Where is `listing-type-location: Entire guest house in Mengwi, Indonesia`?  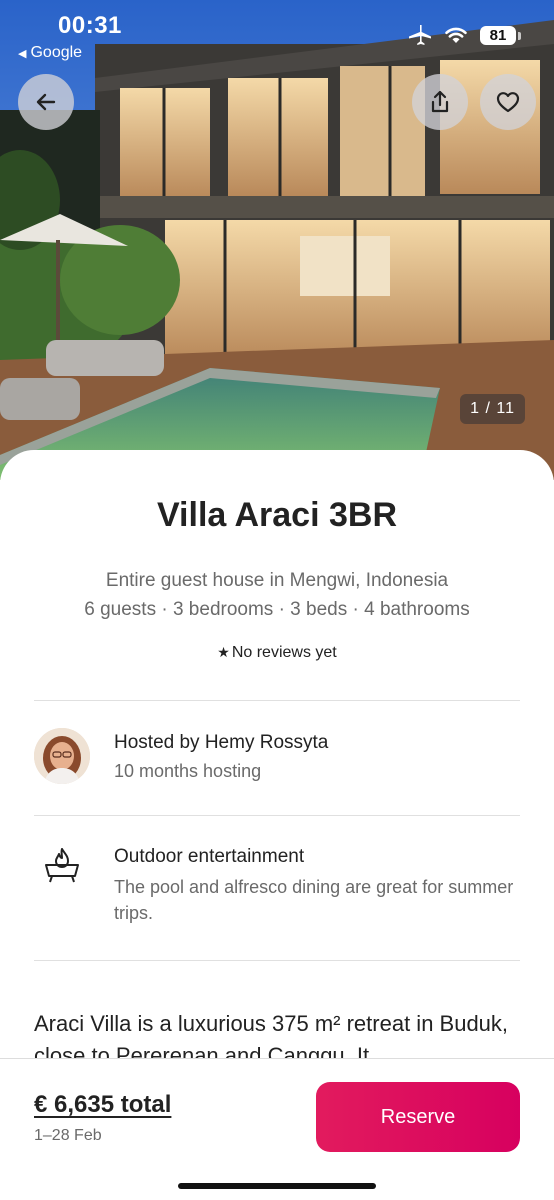 listing-type-location: Entire guest house in Mengwi, Indonesia is located at coordinates (277, 580).